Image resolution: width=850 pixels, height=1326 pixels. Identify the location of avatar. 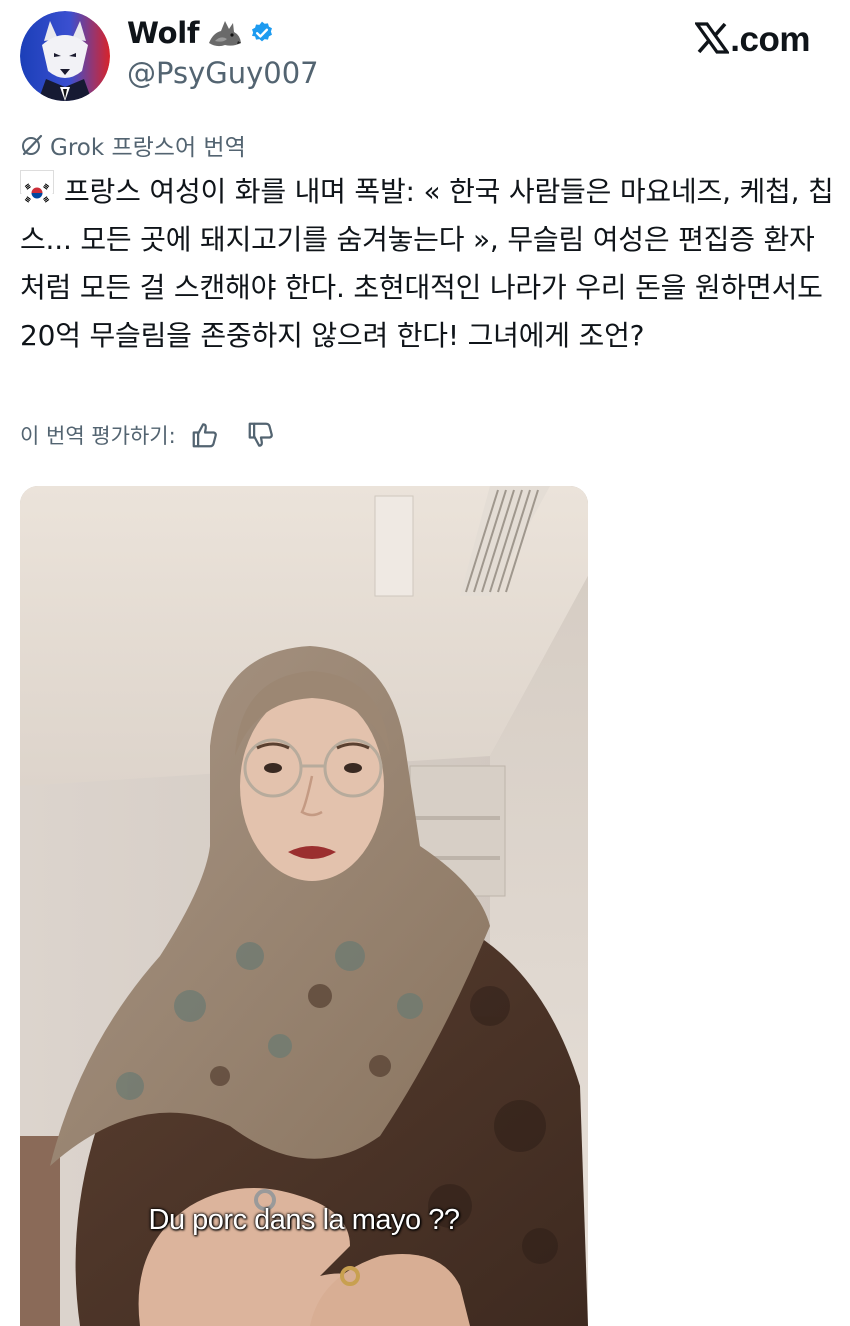
(65, 56).